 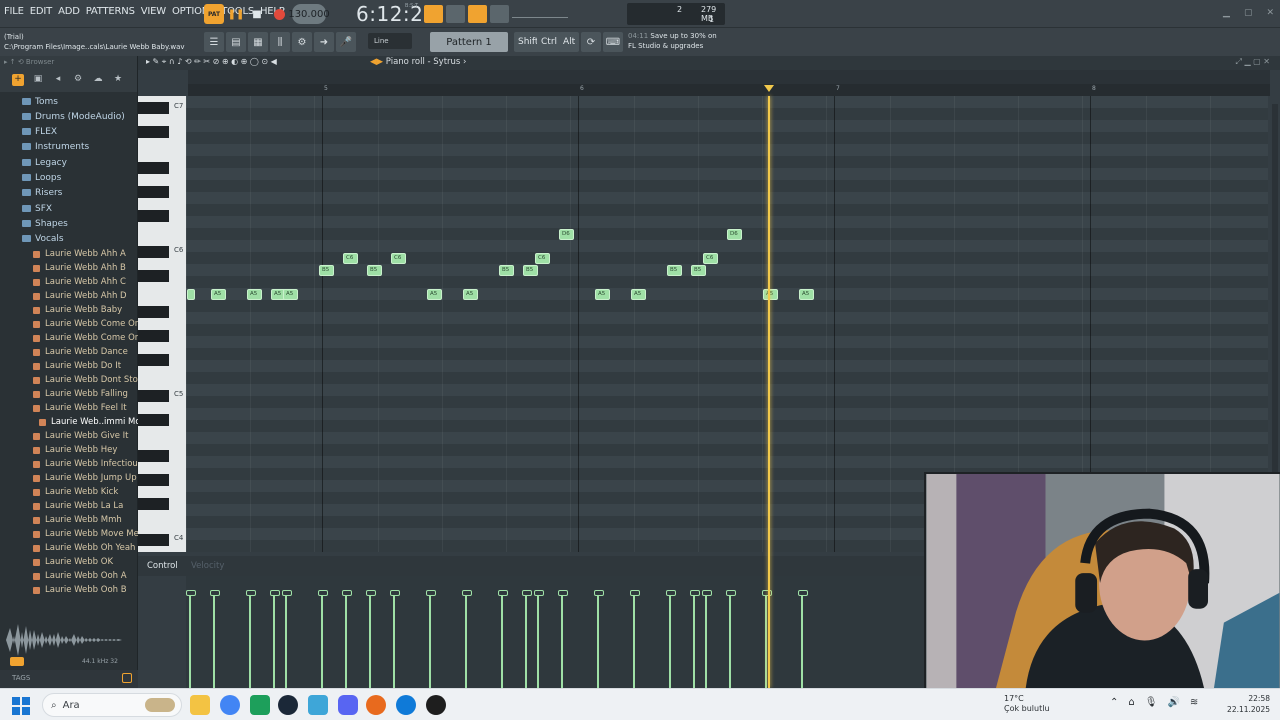 I want to click on browser-folder: Instruments, so click(x=55, y=146).